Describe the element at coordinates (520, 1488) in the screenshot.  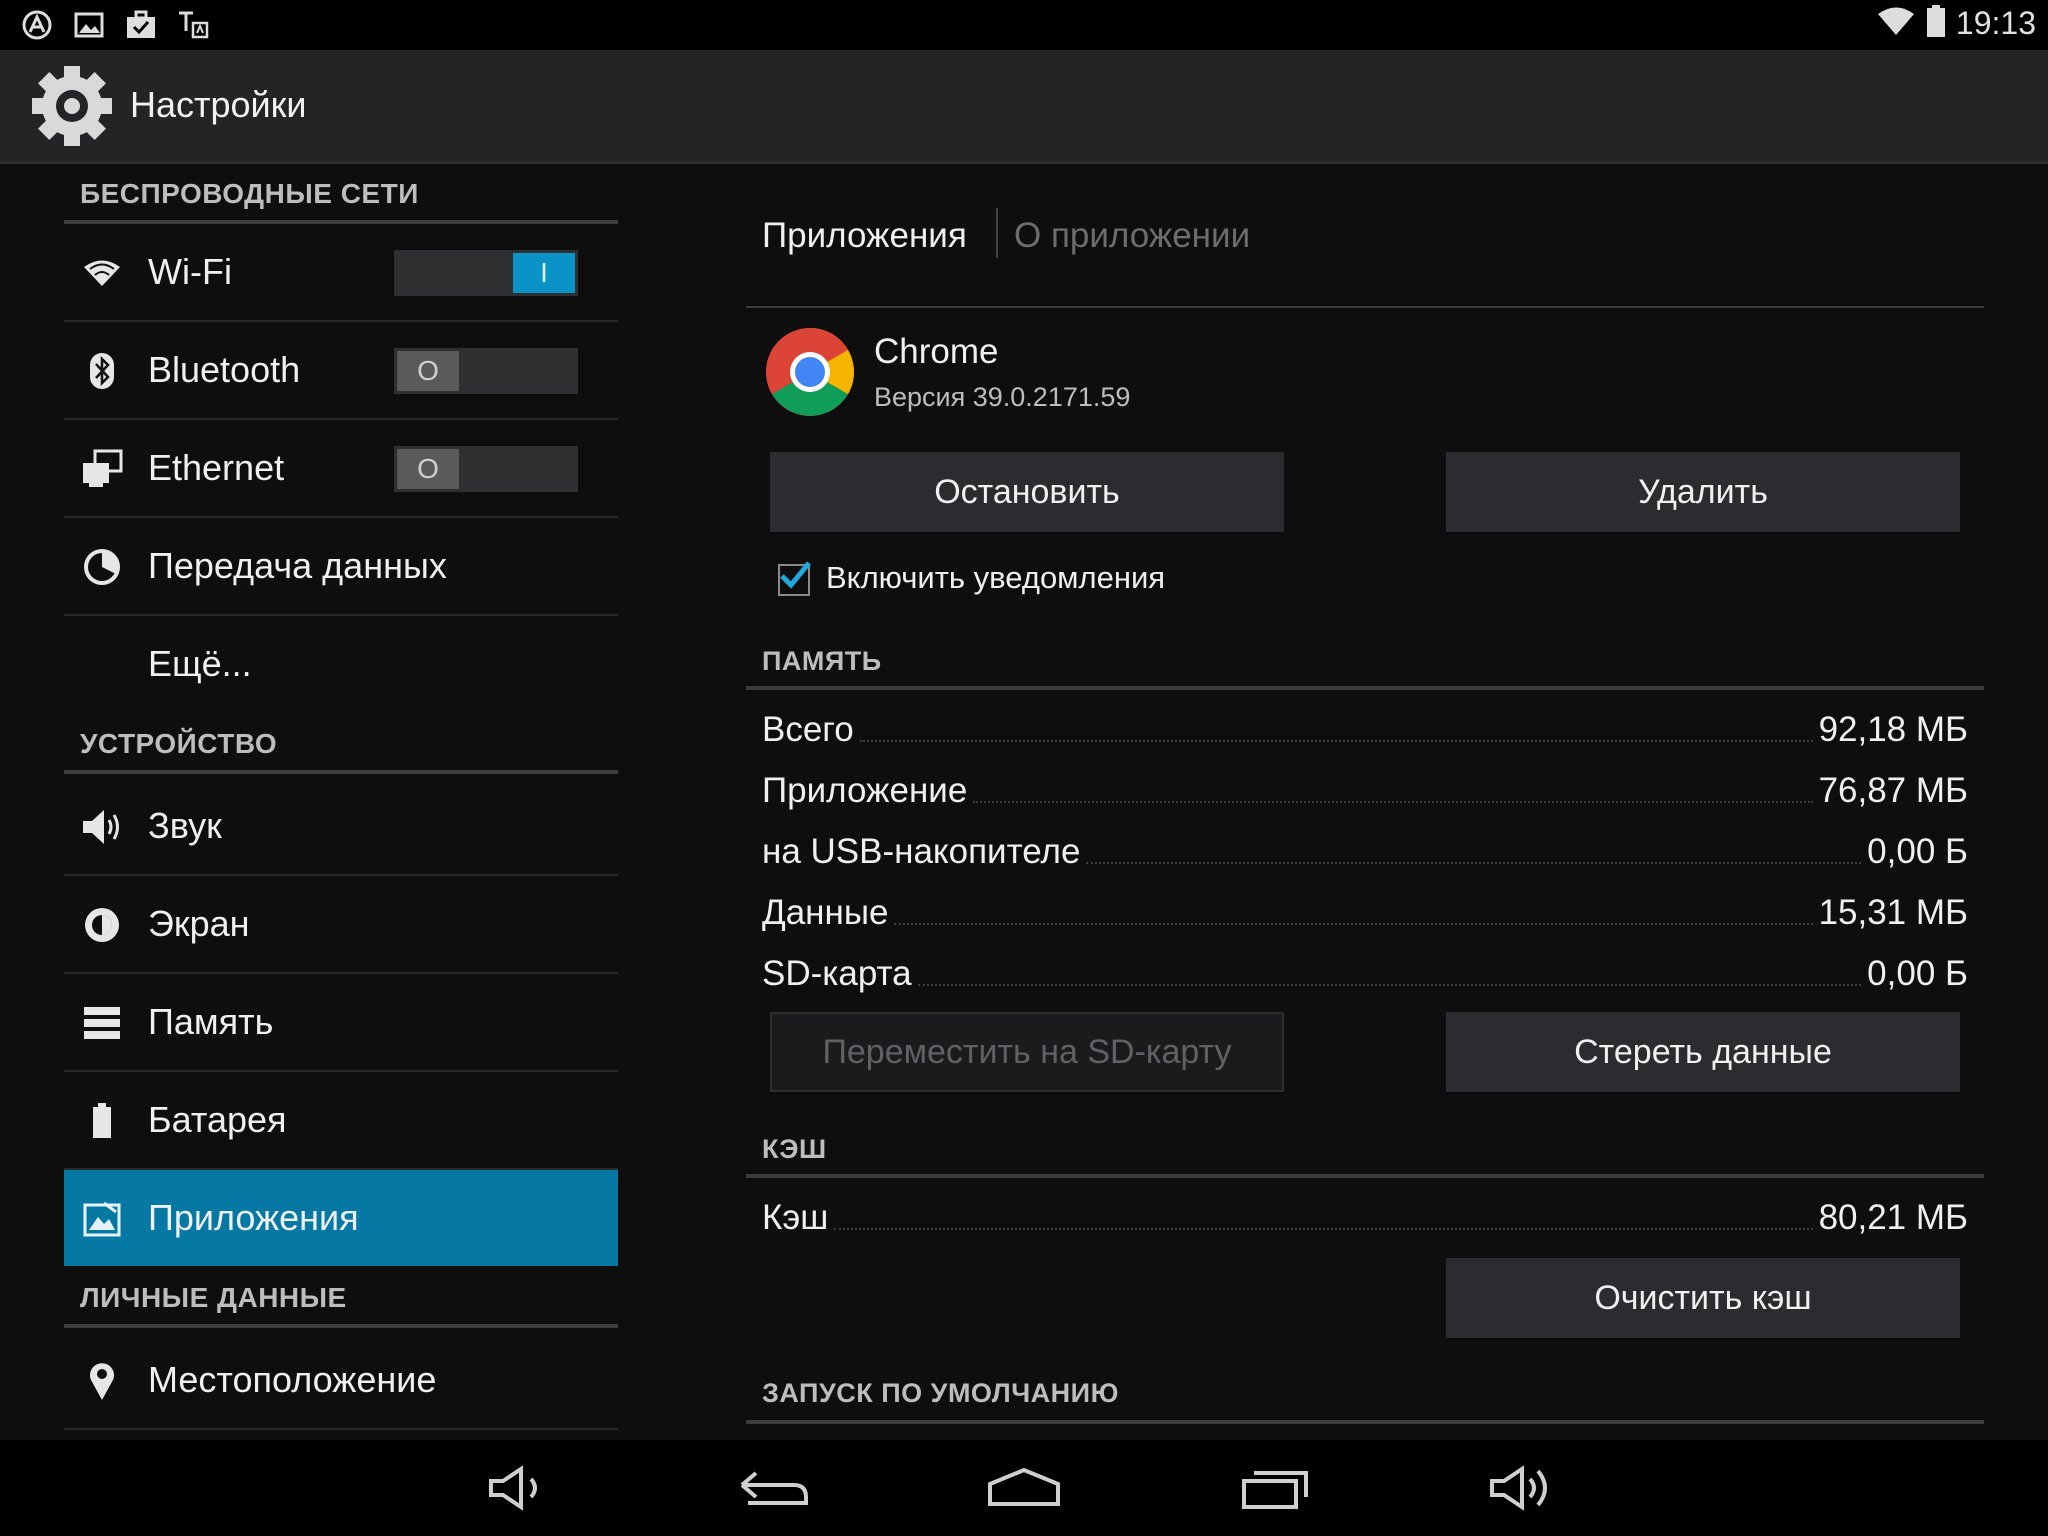
I see `volume-down-icon` at that location.